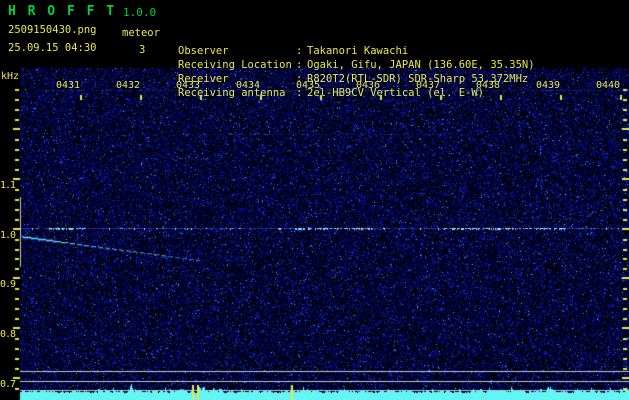 The width and height of the screenshot is (629, 400). What do you see at coordinates (235, 65) in the screenshot?
I see `info-label: Receiving Location` at bounding box center [235, 65].